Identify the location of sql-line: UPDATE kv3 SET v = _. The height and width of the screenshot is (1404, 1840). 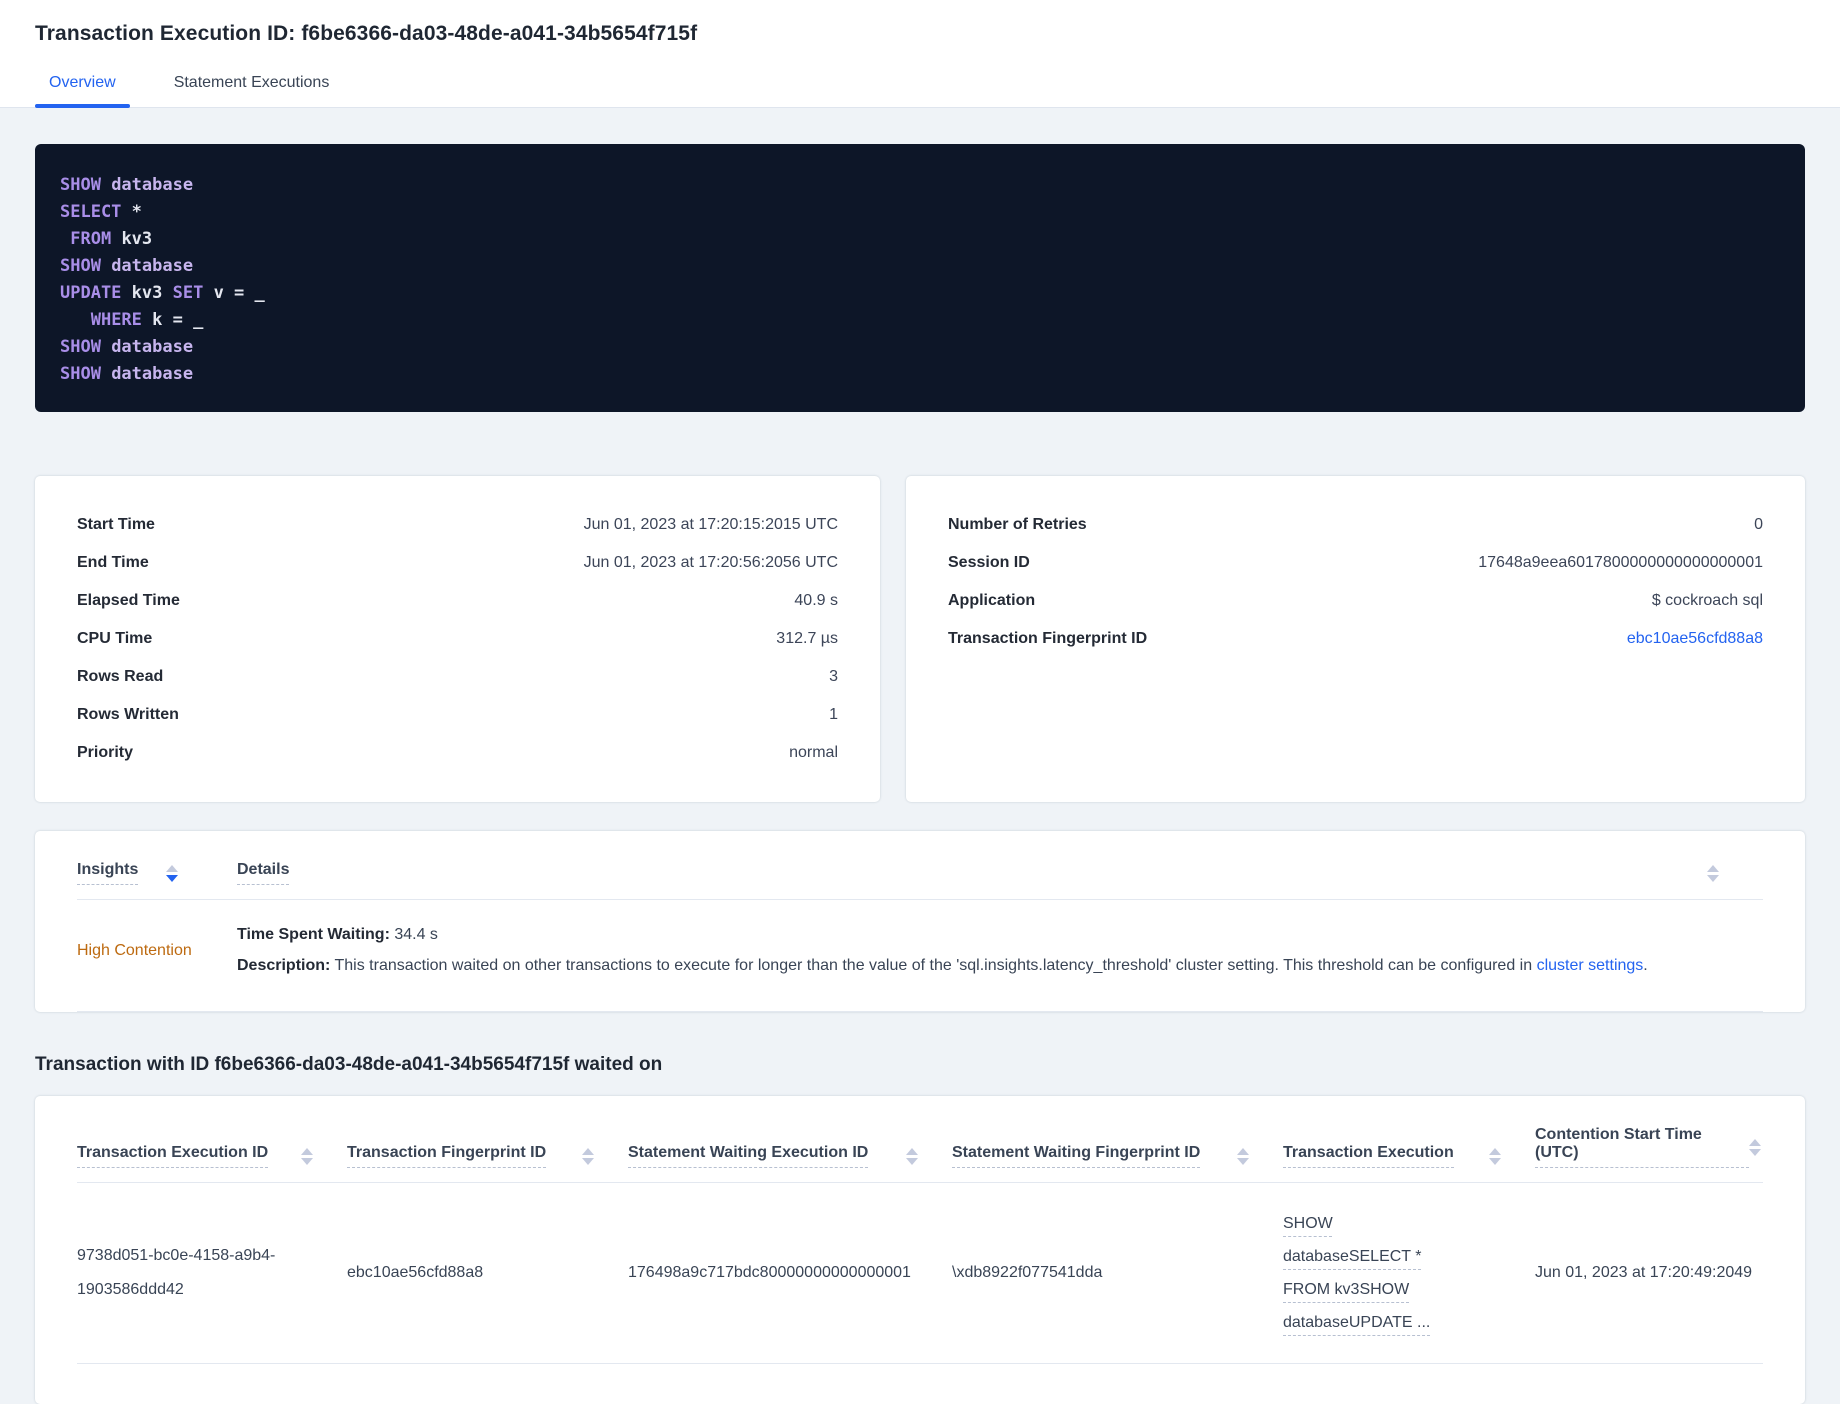
(920, 293).